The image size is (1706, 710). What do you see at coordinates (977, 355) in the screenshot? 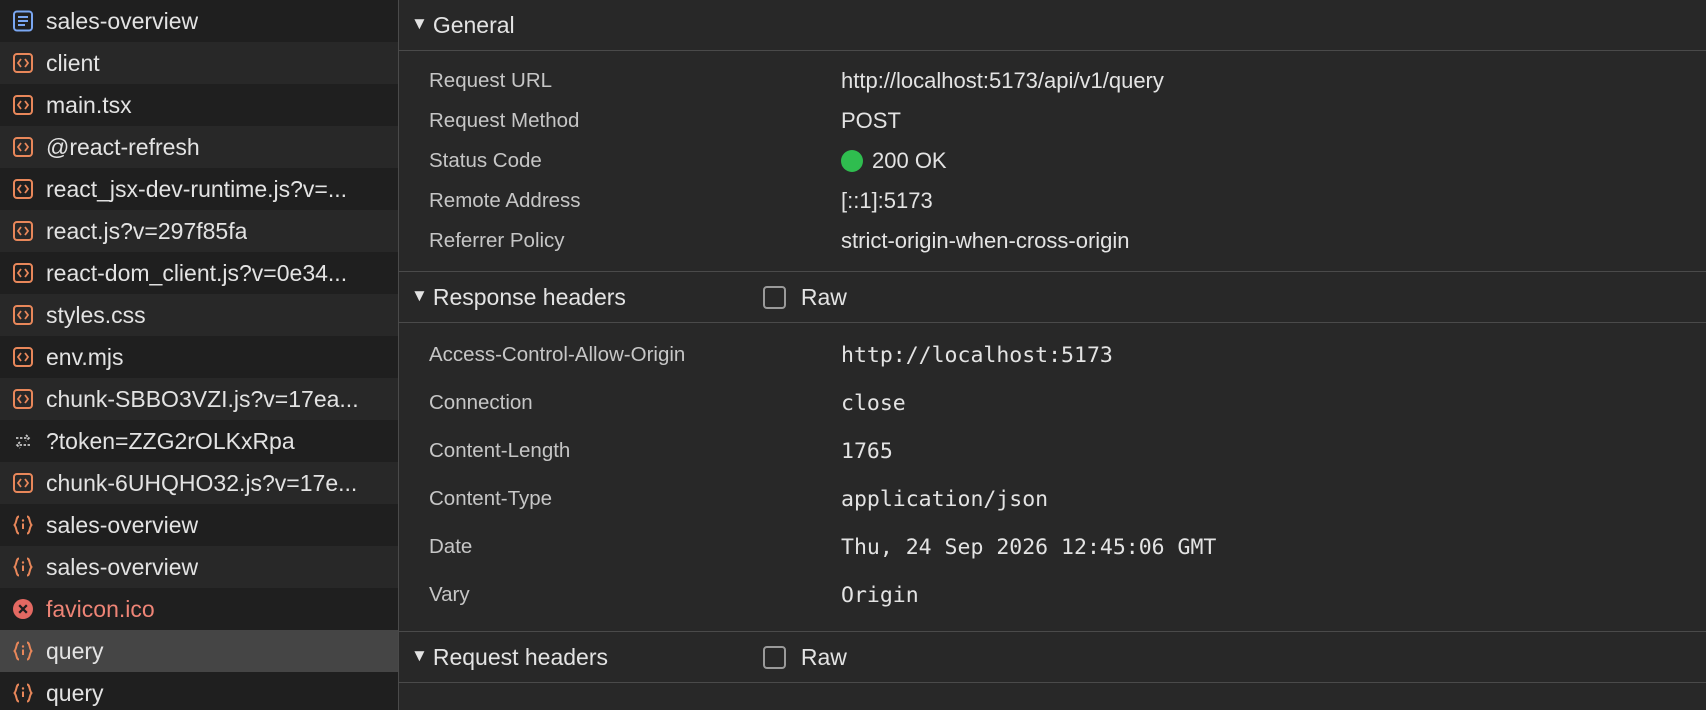
I see `header-value: http://localhost:5173` at bounding box center [977, 355].